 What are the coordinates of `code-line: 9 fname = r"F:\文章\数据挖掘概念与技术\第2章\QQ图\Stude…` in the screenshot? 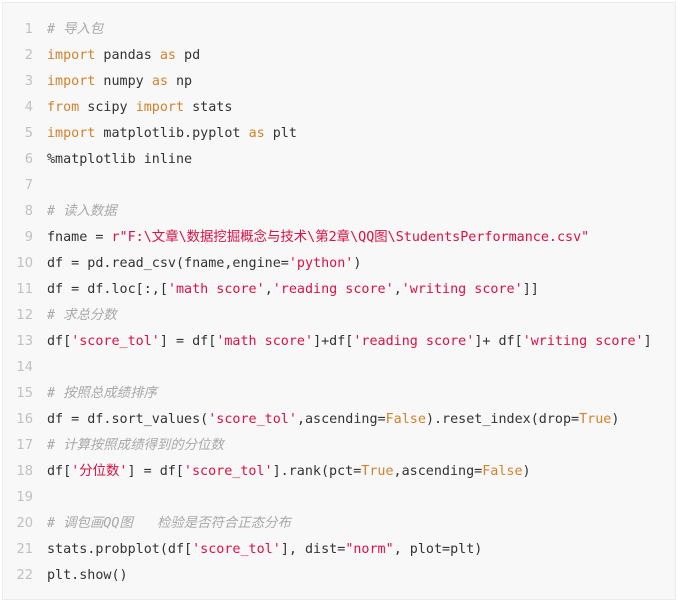 It's located at (296, 238).